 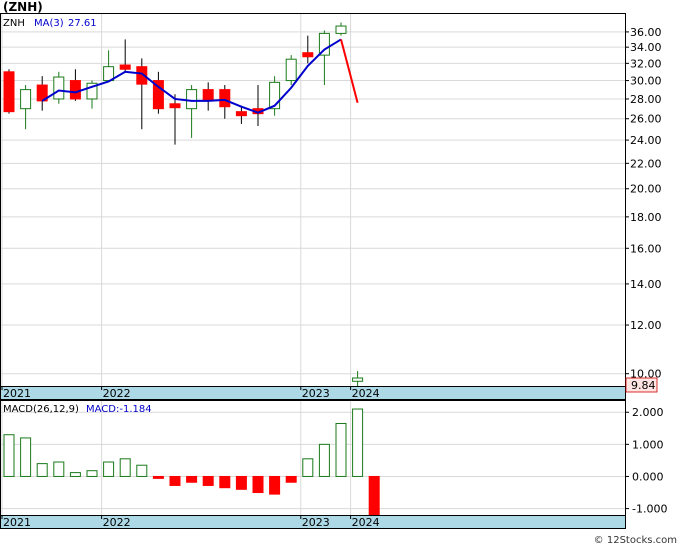 What do you see at coordinates (646, 325) in the screenshot?
I see `price-tick-label: 12.00` at bounding box center [646, 325].